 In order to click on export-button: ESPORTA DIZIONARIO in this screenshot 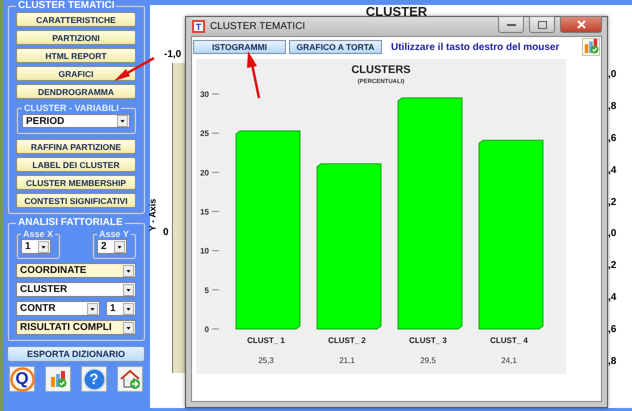, I will do `click(76, 354)`.